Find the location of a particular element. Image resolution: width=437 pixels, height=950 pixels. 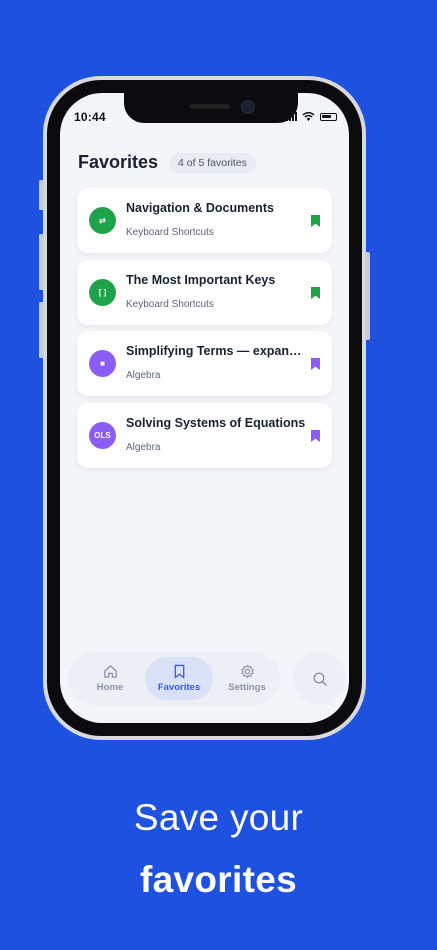

favorite-title: Navigation & Documents is located at coordinates (200, 208).